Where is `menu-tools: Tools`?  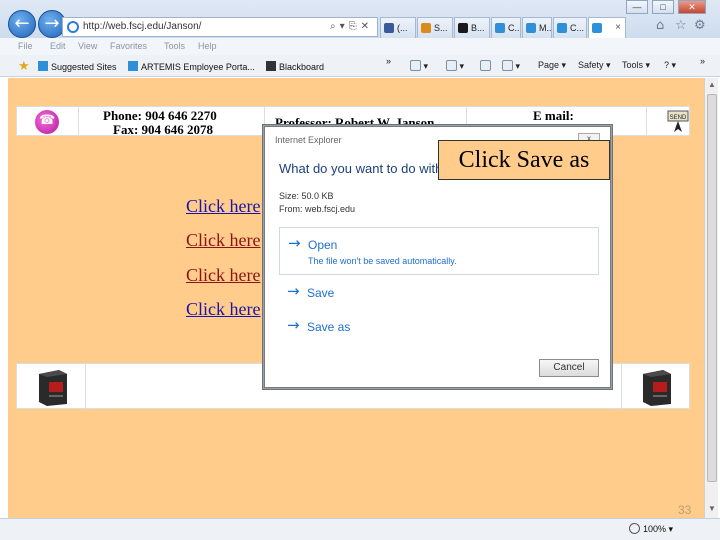 menu-tools: Tools is located at coordinates (174, 46).